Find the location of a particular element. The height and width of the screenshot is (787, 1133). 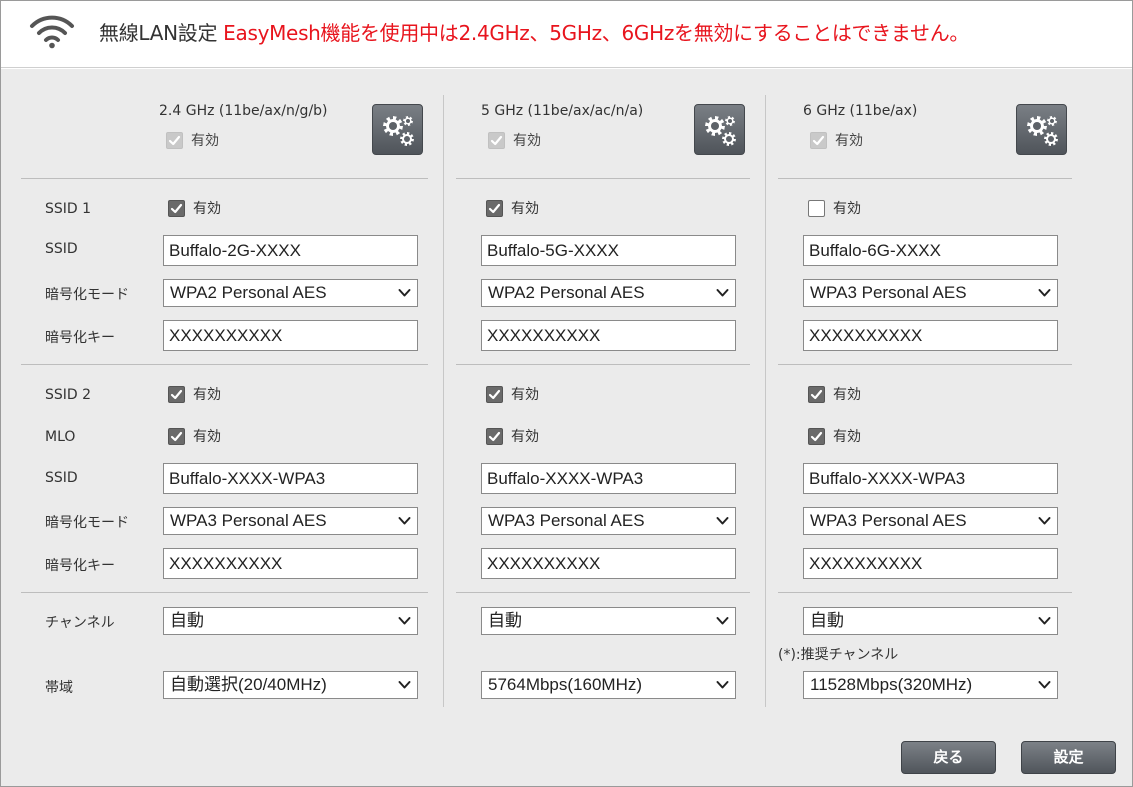

column-separator is located at coordinates (765, 401).